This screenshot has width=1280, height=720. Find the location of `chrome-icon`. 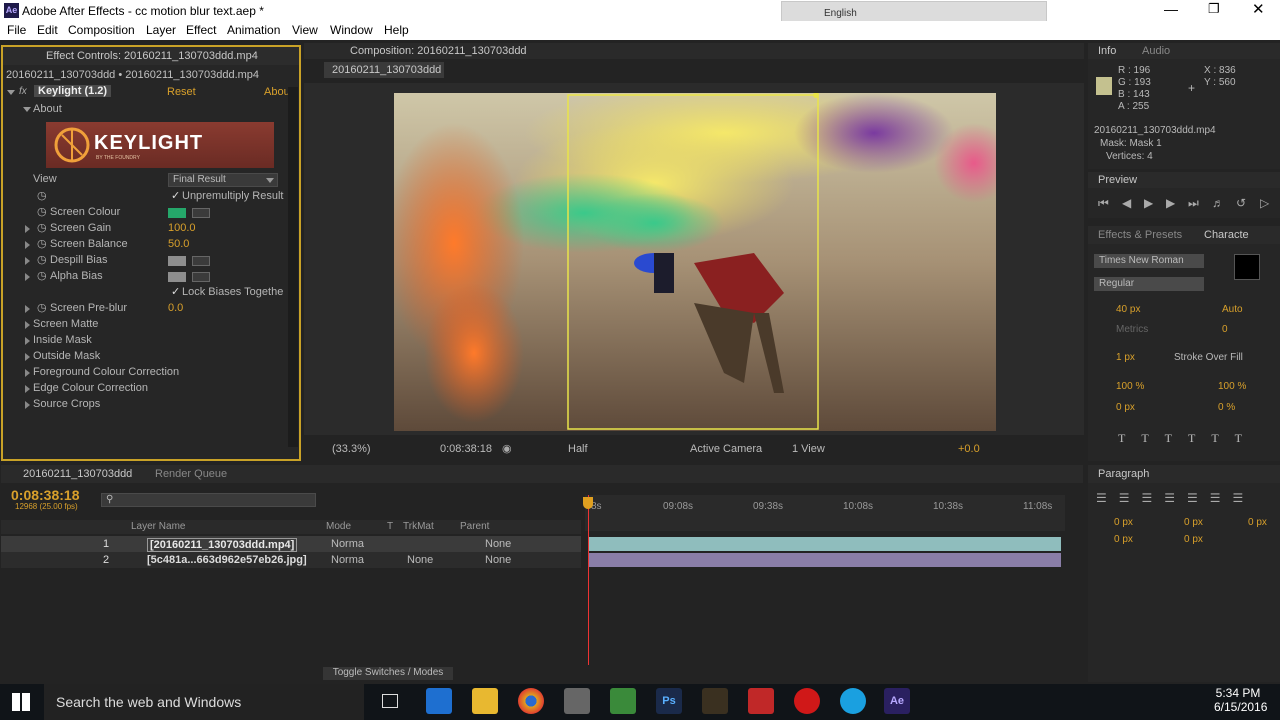

chrome-icon is located at coordinates (531, 701).